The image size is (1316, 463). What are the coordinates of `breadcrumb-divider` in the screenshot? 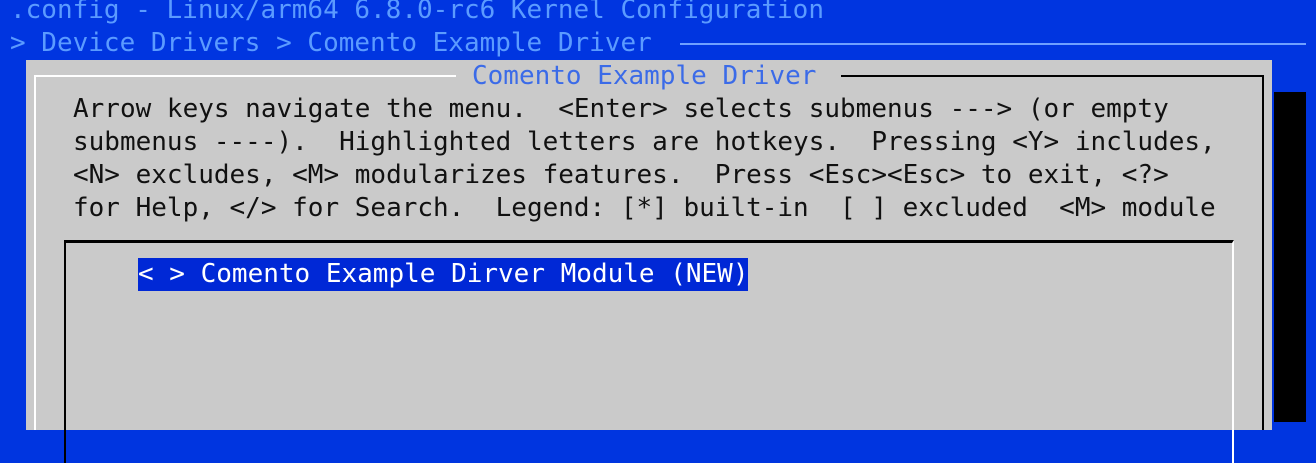 It's located at (993, 44).